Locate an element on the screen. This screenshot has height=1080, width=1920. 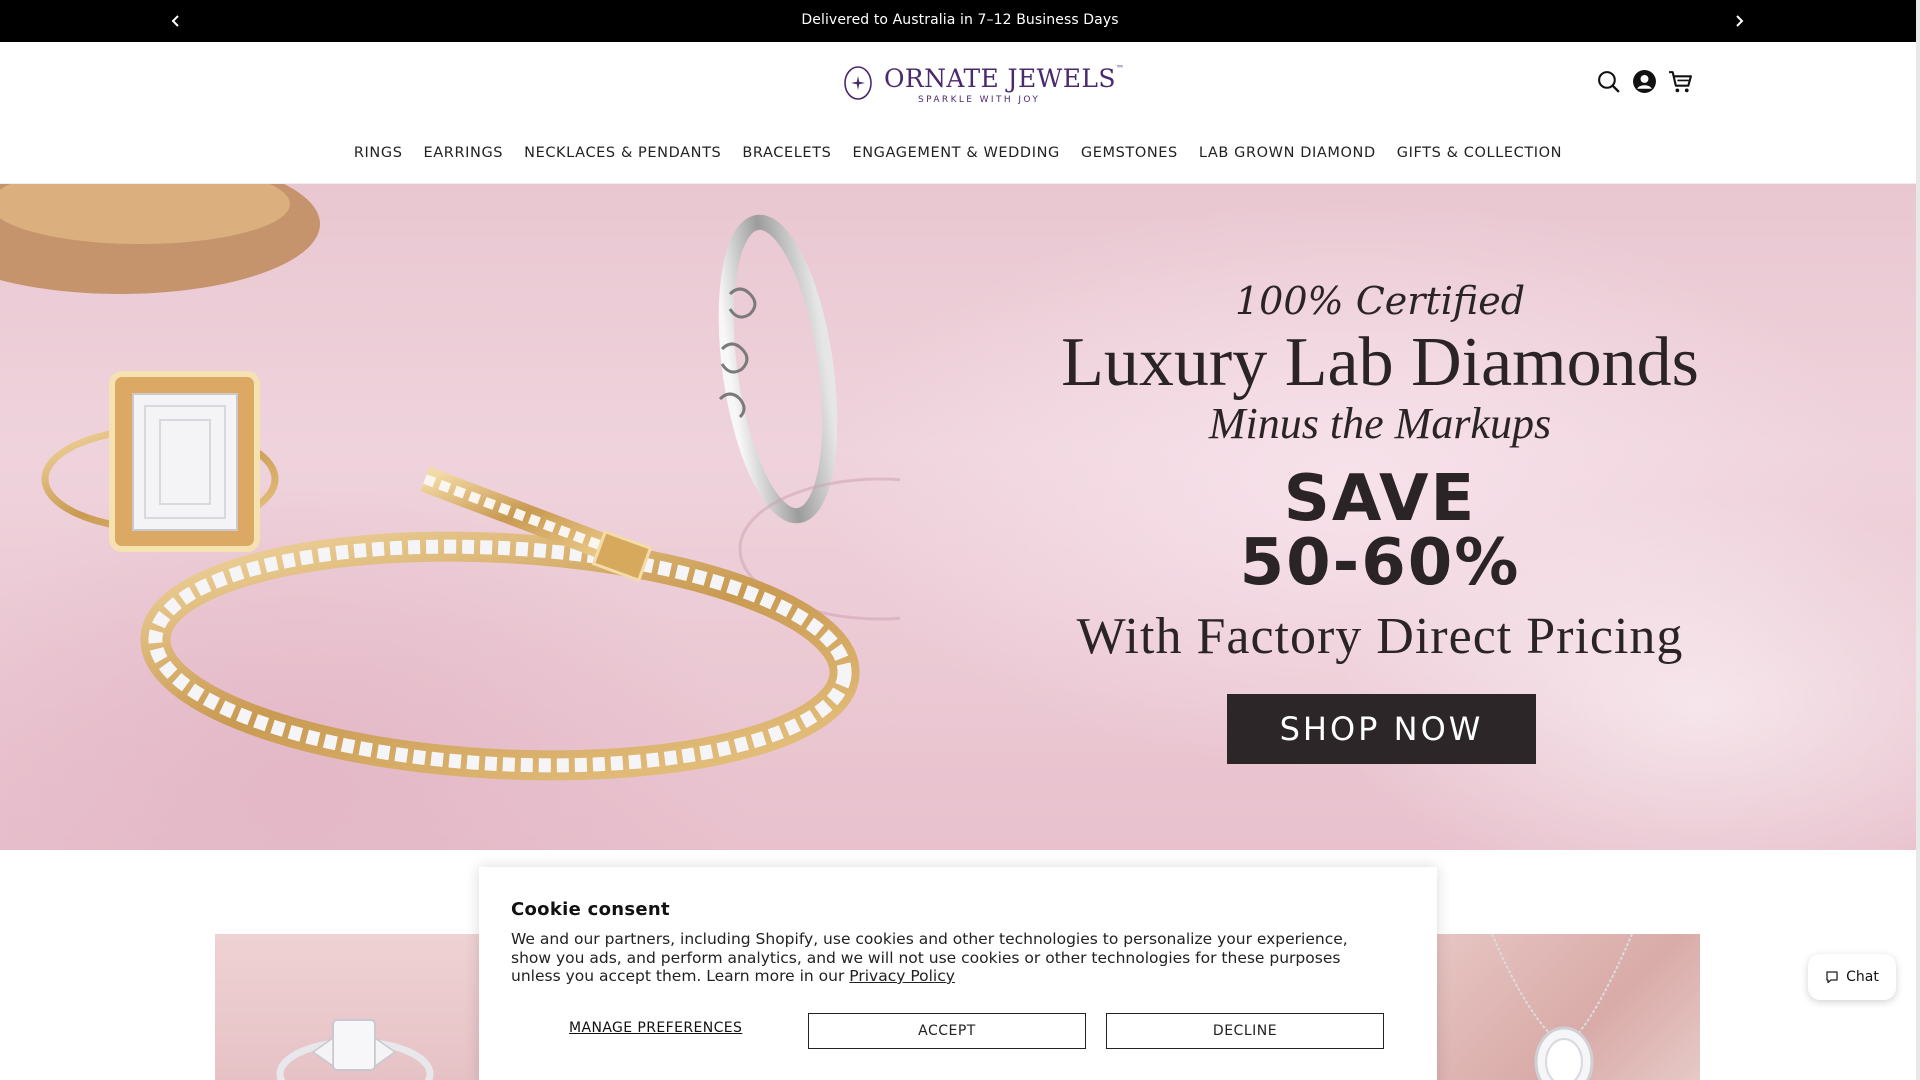
hero-line-save: SAVE is located at coordinates (1380, 499).